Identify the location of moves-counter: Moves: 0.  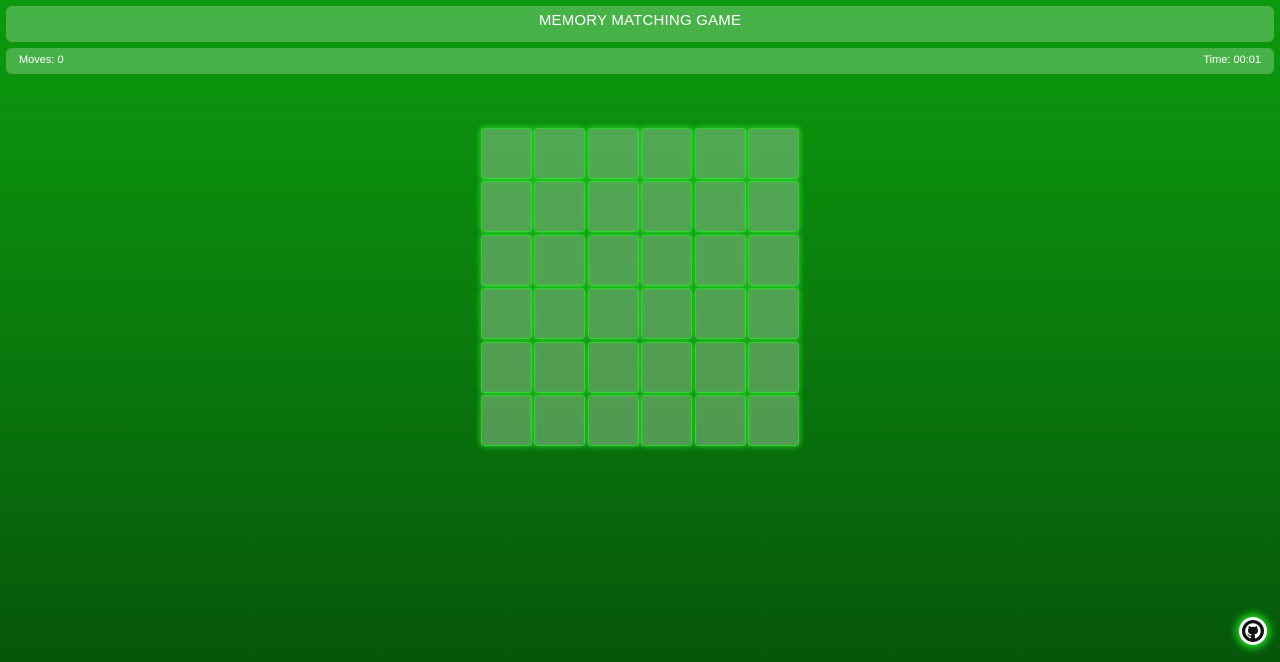
(41, 60).